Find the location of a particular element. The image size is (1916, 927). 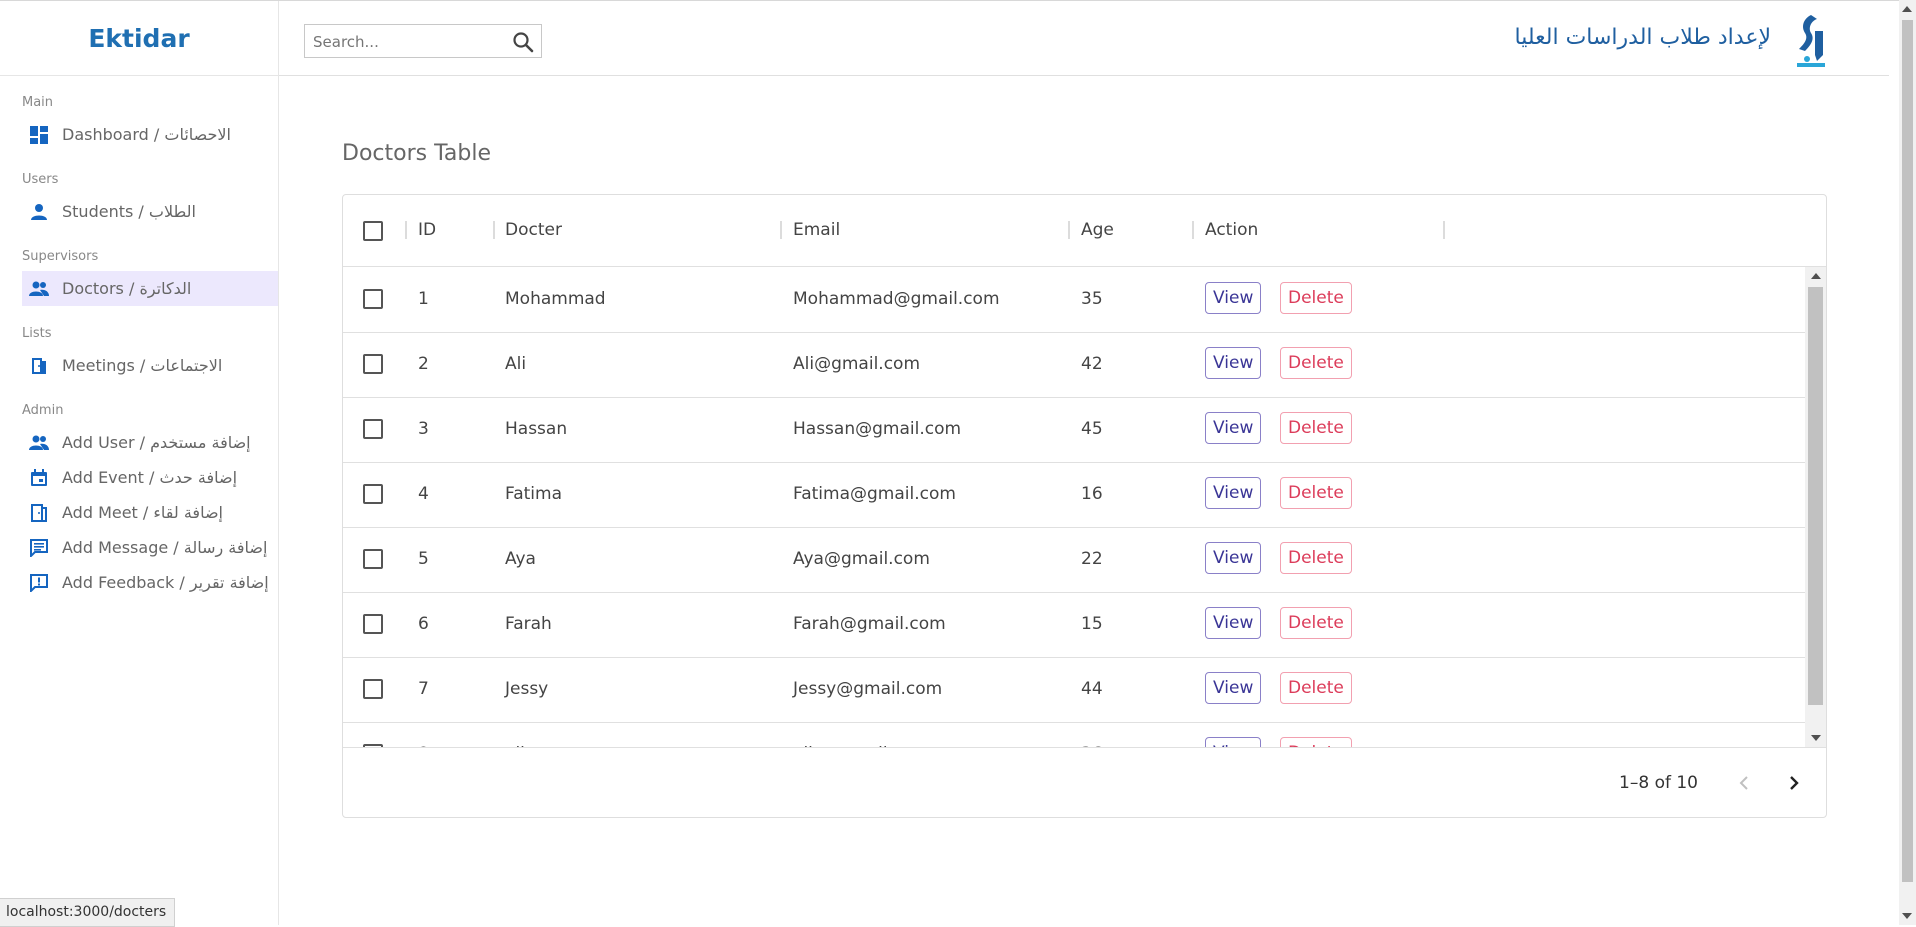

sidebar-item-meetings: Meetings / الاجتماعات is located at coordinates (150, 365).